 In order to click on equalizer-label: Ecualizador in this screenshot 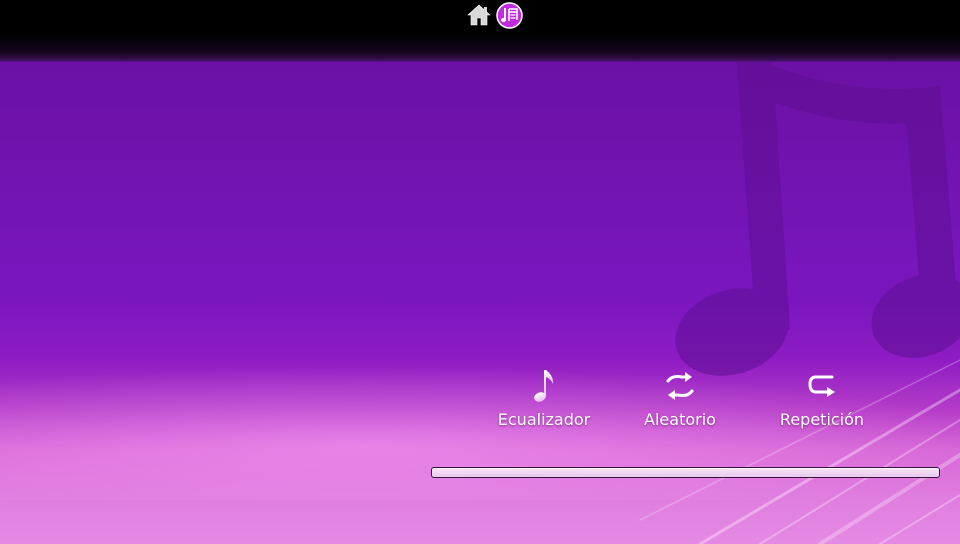, I will do `click(544, 419)`.